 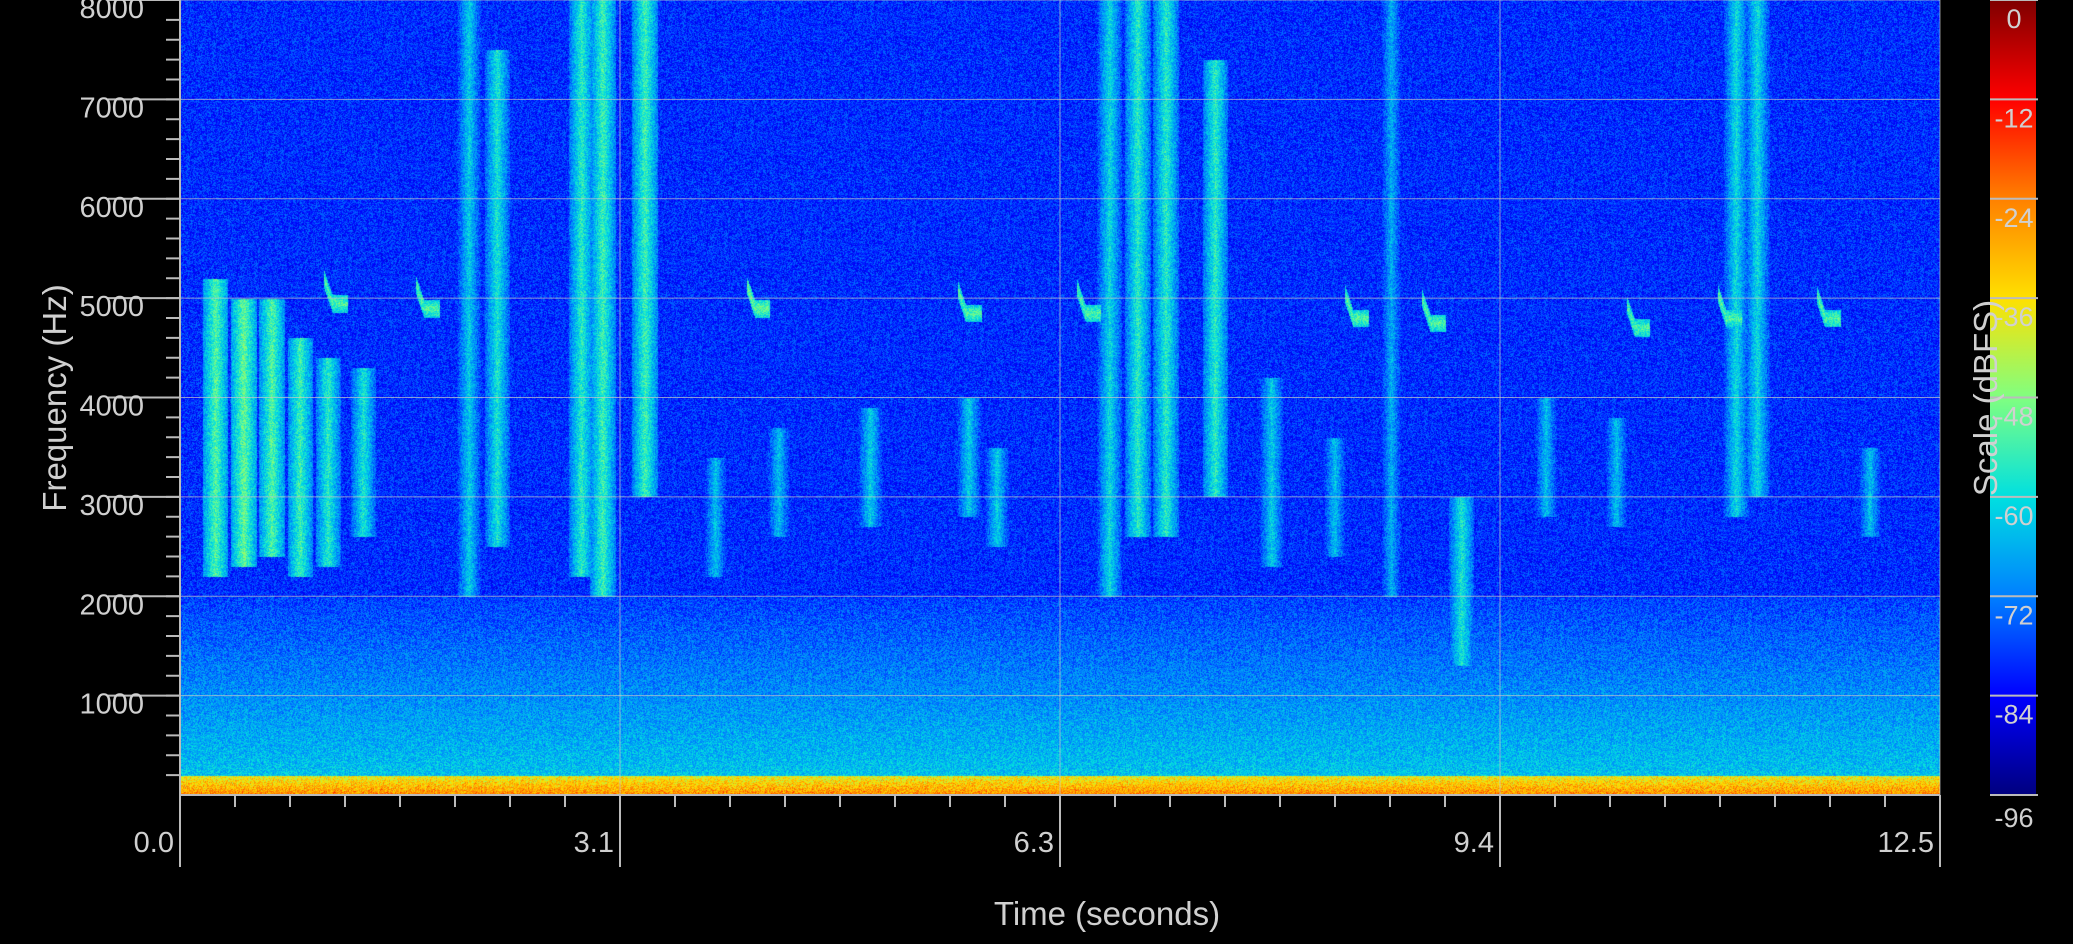 What do you see at coordinates (1034, 843) in the screenshot?
I see `x-tick-label: 6.3` at bounding box center [1034, 843].